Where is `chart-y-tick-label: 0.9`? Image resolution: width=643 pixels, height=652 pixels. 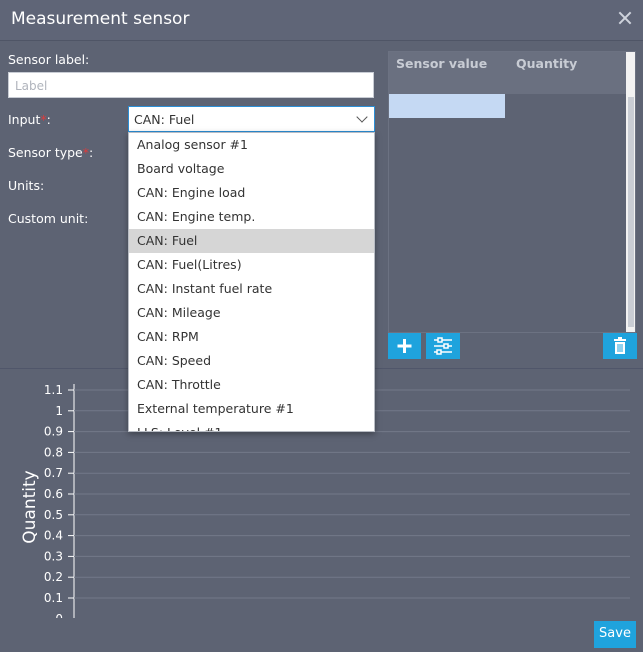 chart-y-tick-label: 0.9 is located at coordinates (53, 432).